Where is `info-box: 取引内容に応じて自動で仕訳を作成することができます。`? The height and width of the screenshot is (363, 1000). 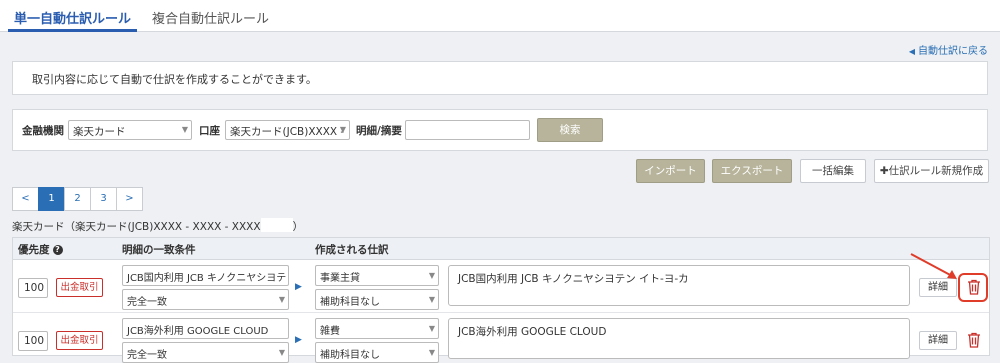 info-box: 取引内容に応じて自動で仕訳を作成することができます。 is located at coordinates (500, 78).